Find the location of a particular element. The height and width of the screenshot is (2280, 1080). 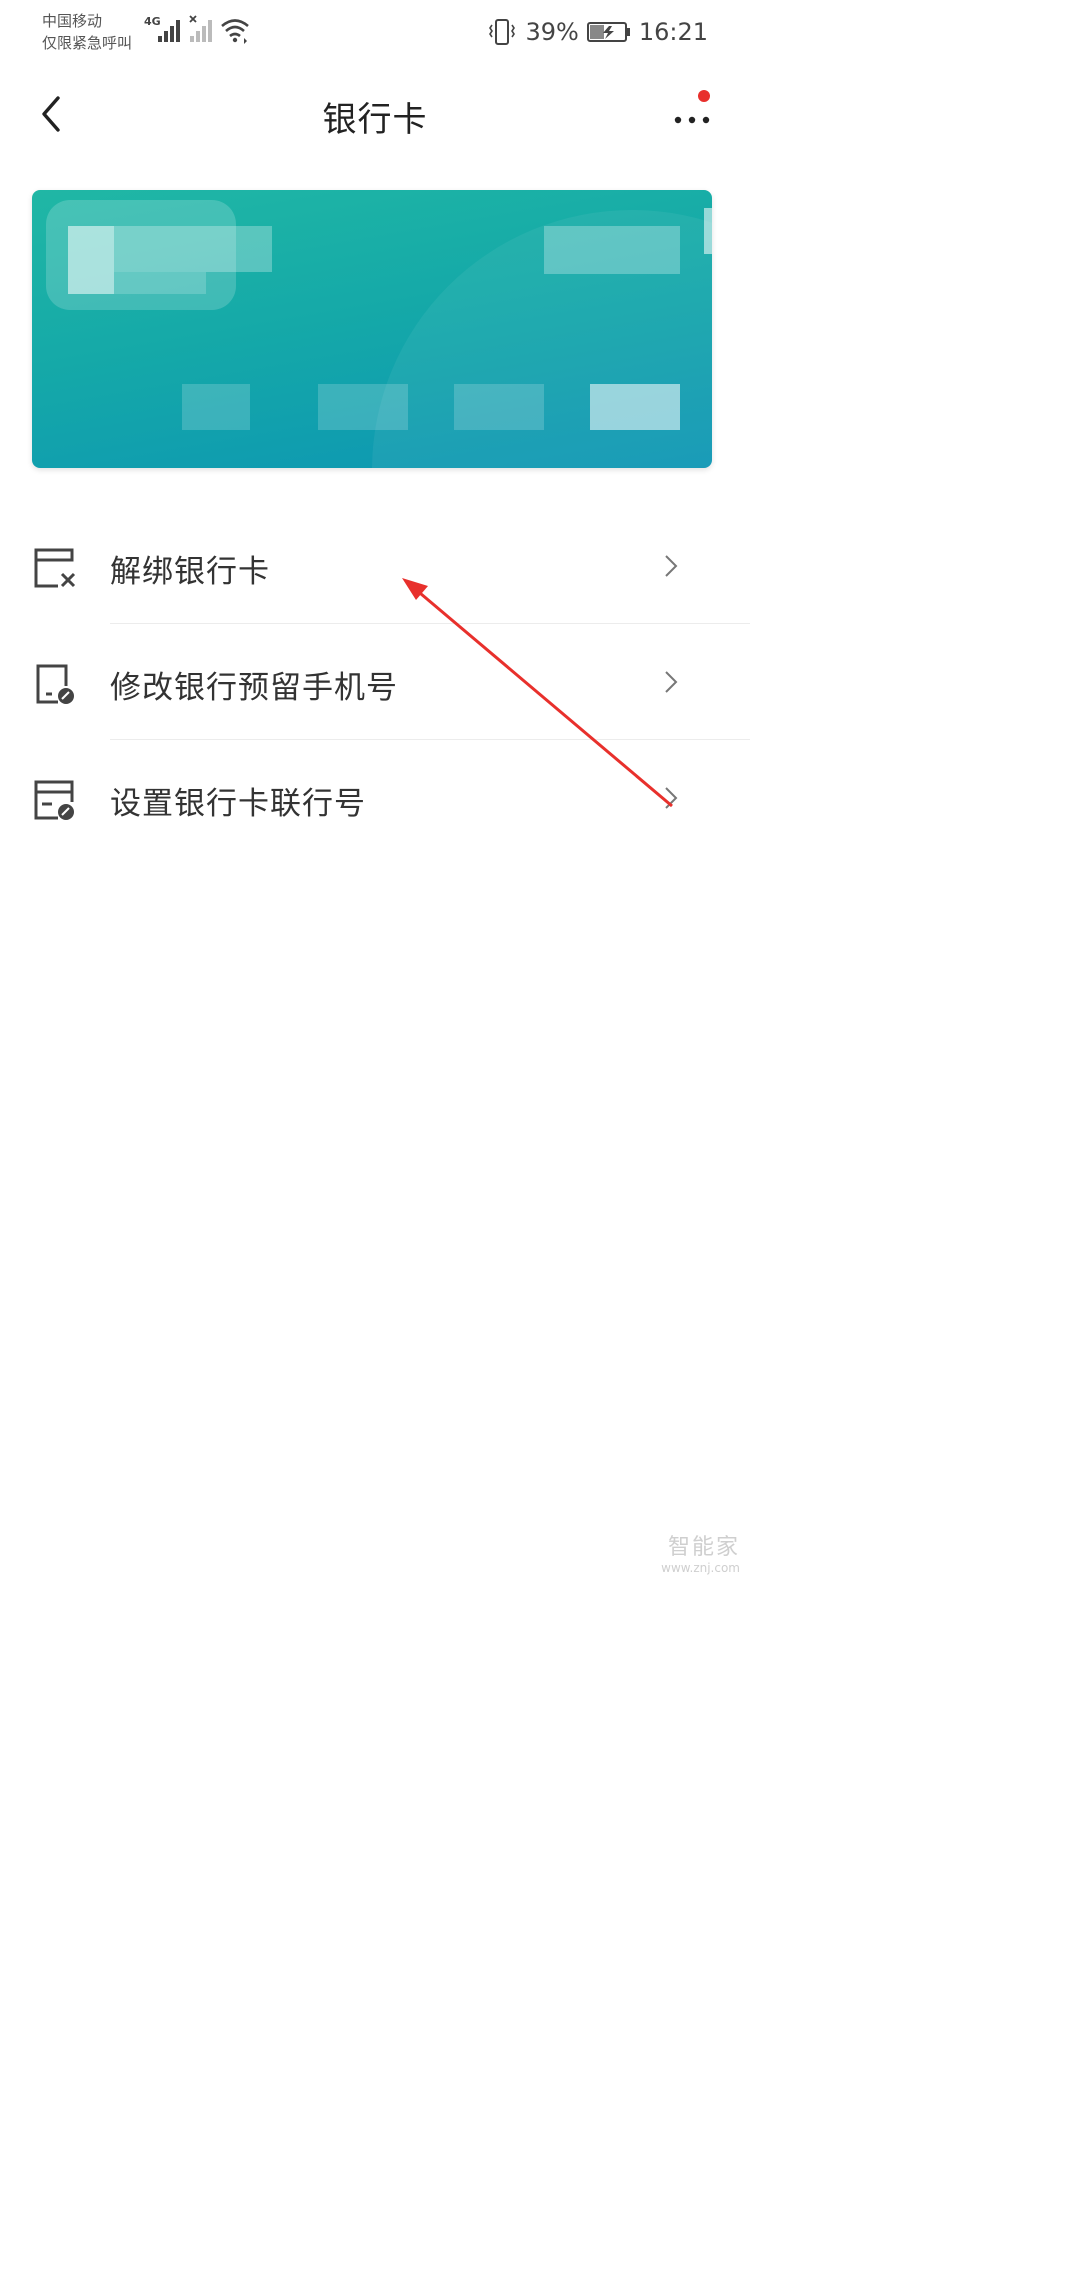

vibrate-icon is located at coordinates (502, 32).